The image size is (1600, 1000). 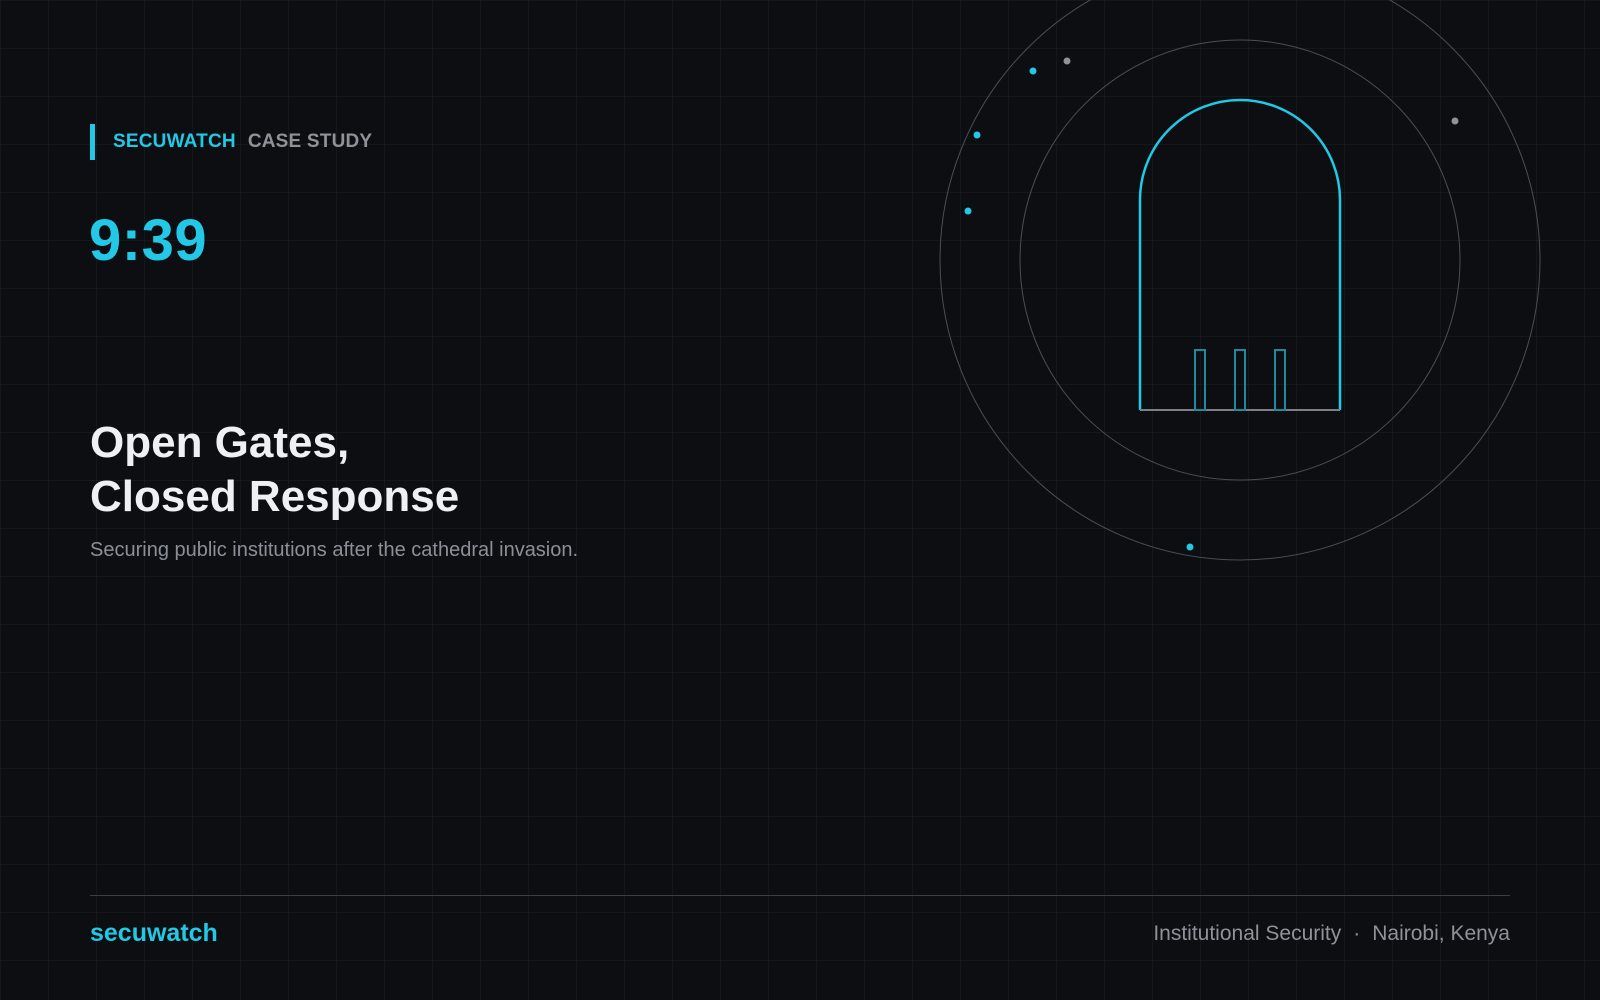 What do you see at coordinates (148, 240) in the screenshot?
I see `time-display: 9:39` at bounding box center [148, 240].